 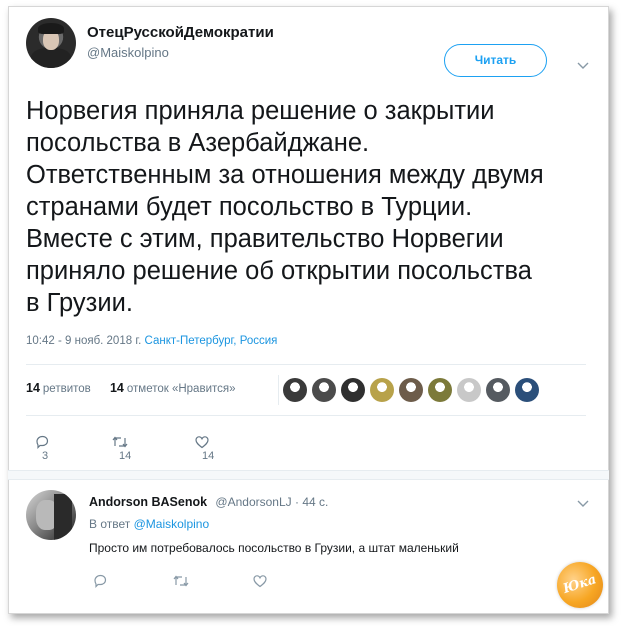 I want to click on like-count: 14, so click(x=208, y=456).